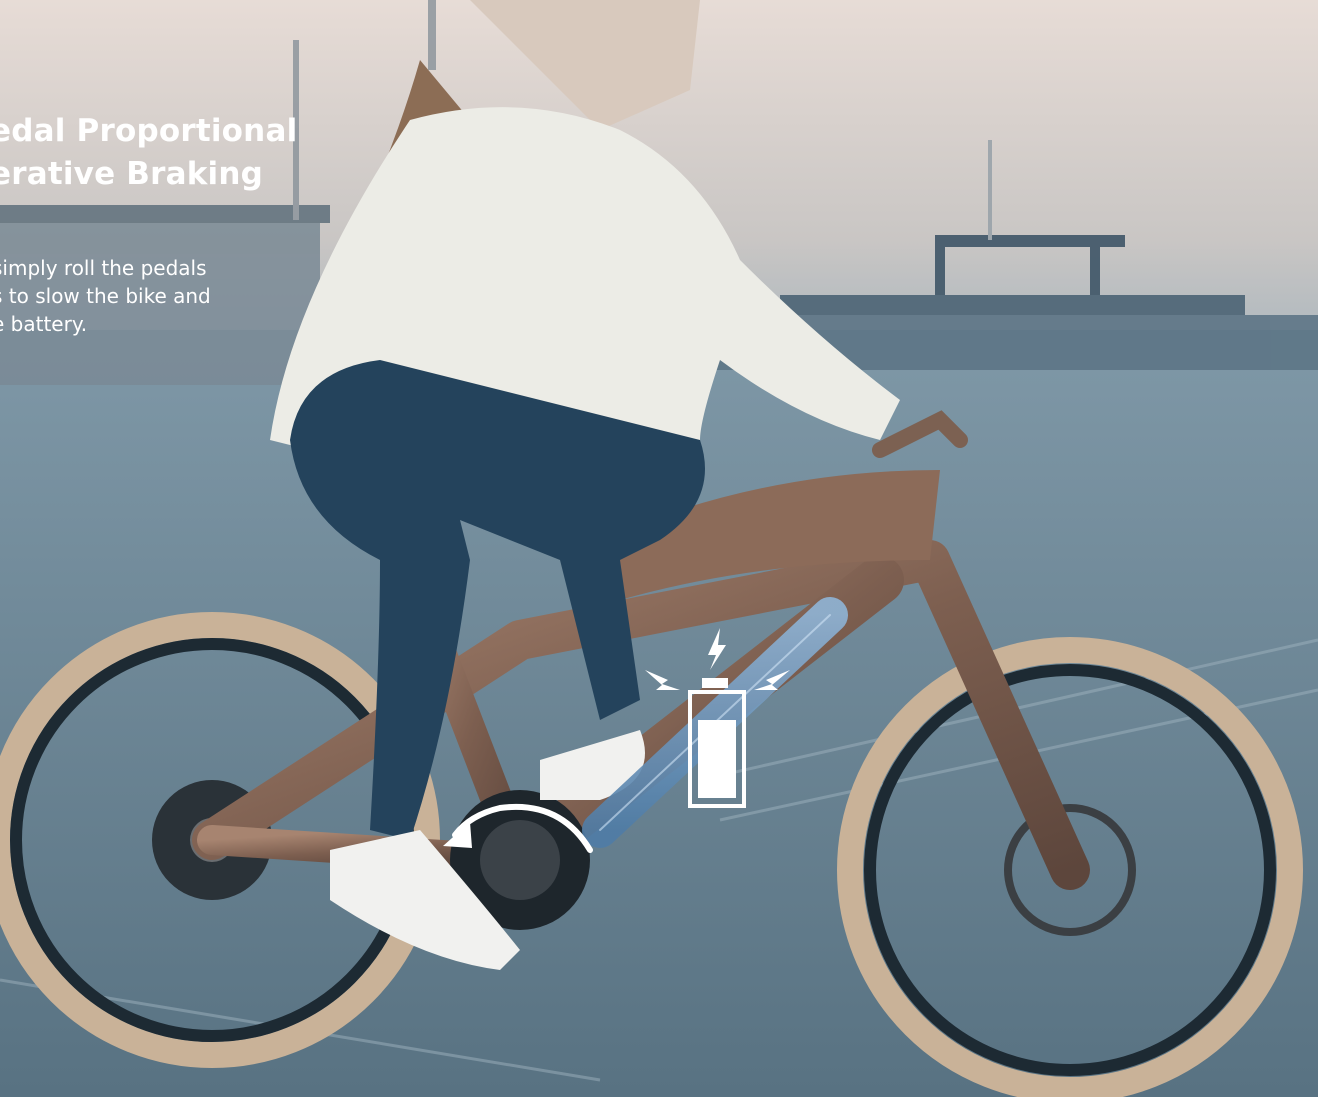  What do you see at coordinates (44, 324) in the screenshot?
I see `hero-description-line-3: e battery.` at bounding box center [44, 324].